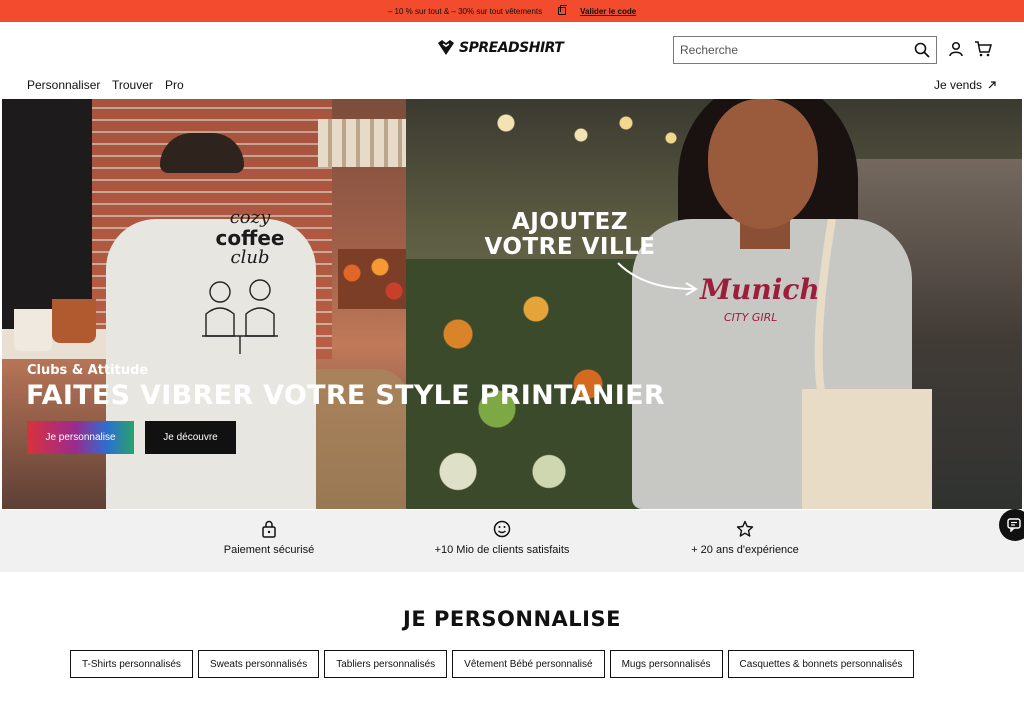 The width and height of the screenshot is (1024, 716). I want to click on section-title: JE PERSONNALISE, so click(512, 619).